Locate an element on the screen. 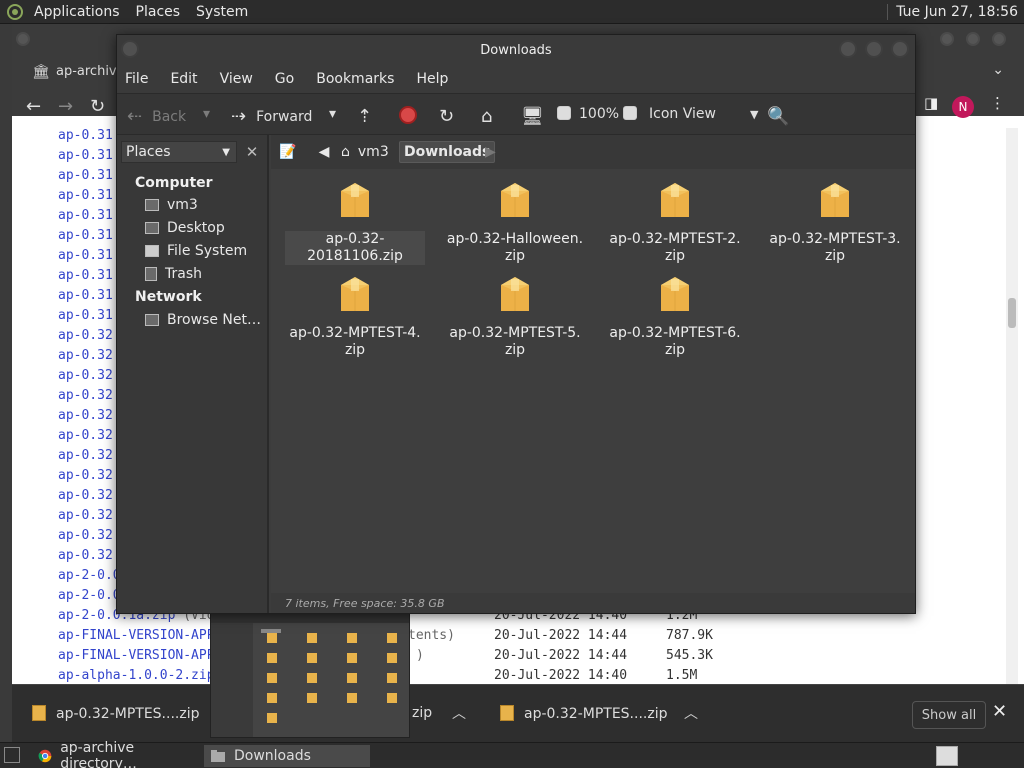  back-history-dropdown: ▾ is located at coordinates (206, 114).